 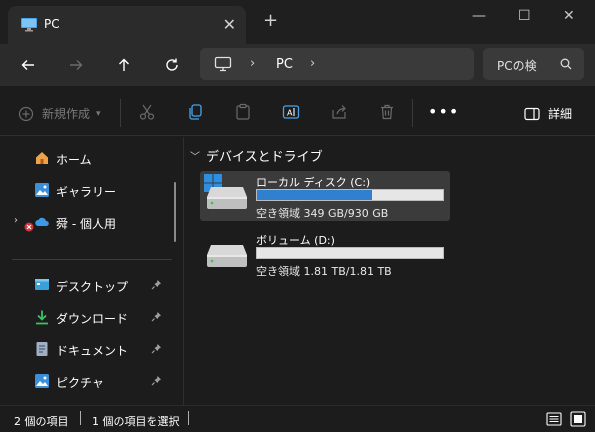 I want to click on sidebar-divider, so click(x=92, y=259).